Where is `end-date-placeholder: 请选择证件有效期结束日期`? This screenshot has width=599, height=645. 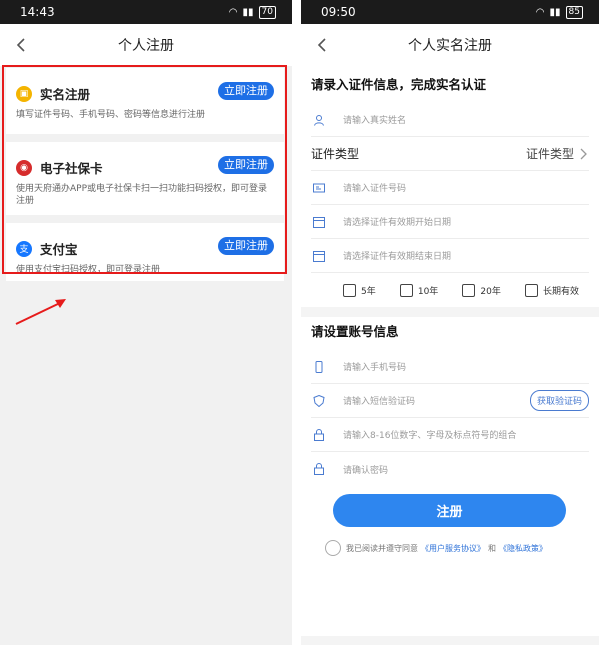
end-date-placeholder: 请选择证件有效期结束日期 is located at coordinates (397, 257).